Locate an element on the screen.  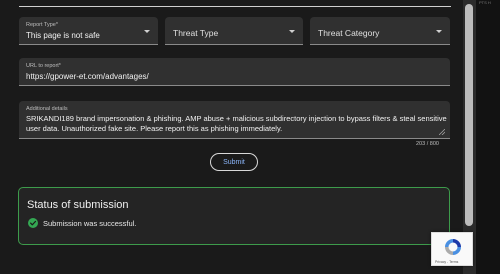
additional-details-label: Additional details is located at coordinates (47, 109).